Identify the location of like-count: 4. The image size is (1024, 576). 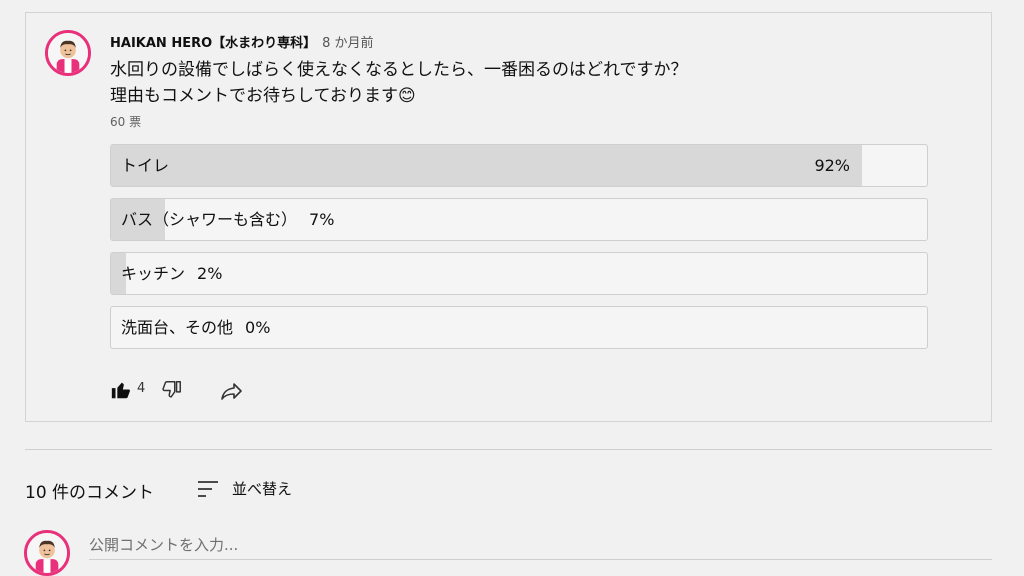
(141, 388).